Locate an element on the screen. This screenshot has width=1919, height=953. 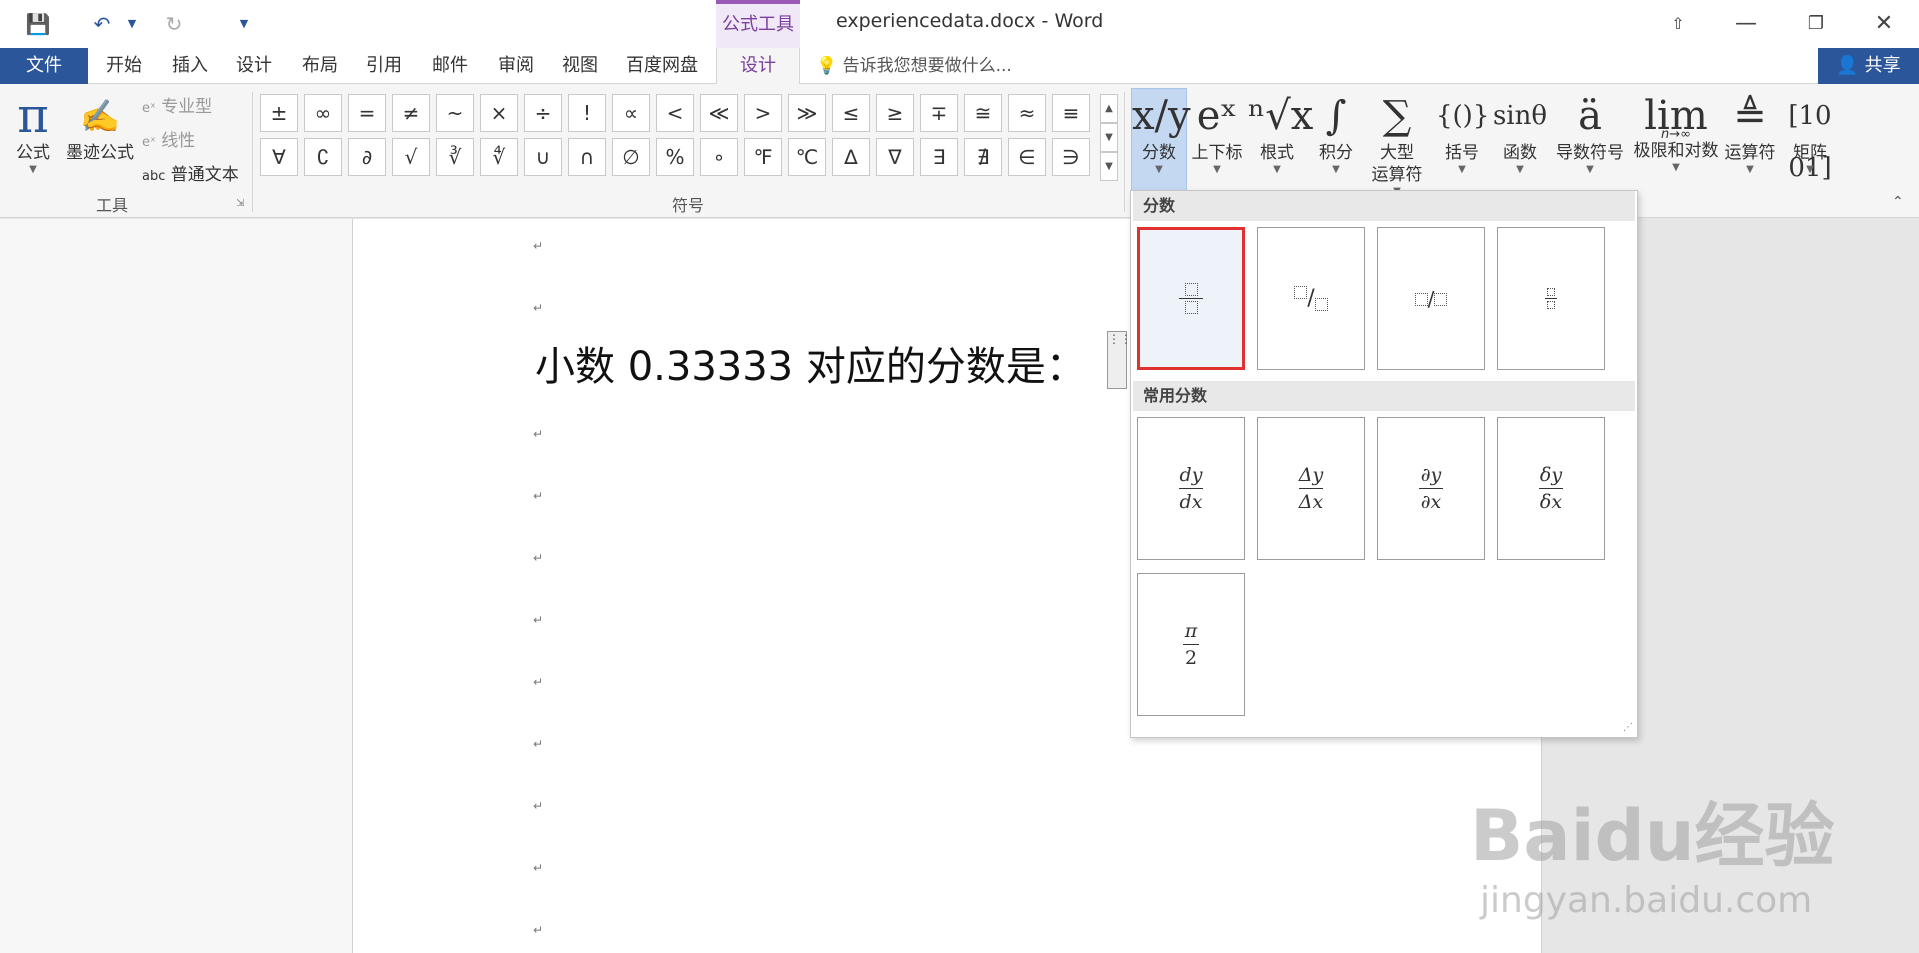
symbol-button: ≥ is located at coordinates (895, 113).